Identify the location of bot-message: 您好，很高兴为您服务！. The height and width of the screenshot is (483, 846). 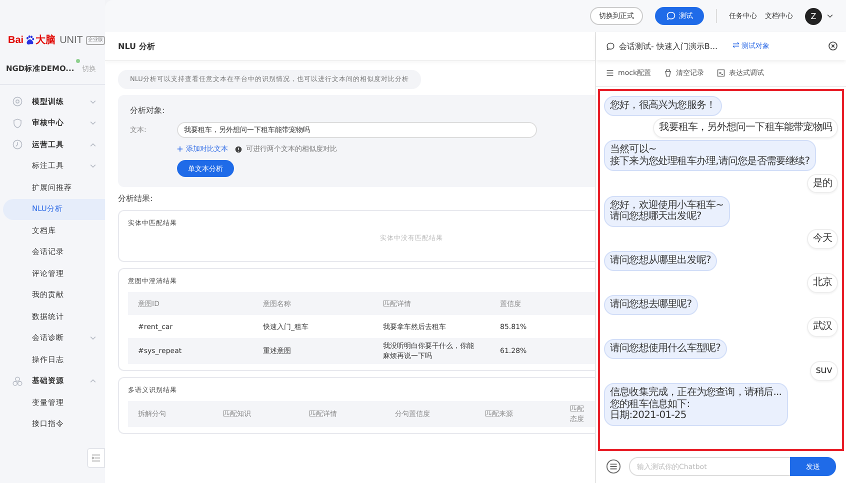
(663, 106).